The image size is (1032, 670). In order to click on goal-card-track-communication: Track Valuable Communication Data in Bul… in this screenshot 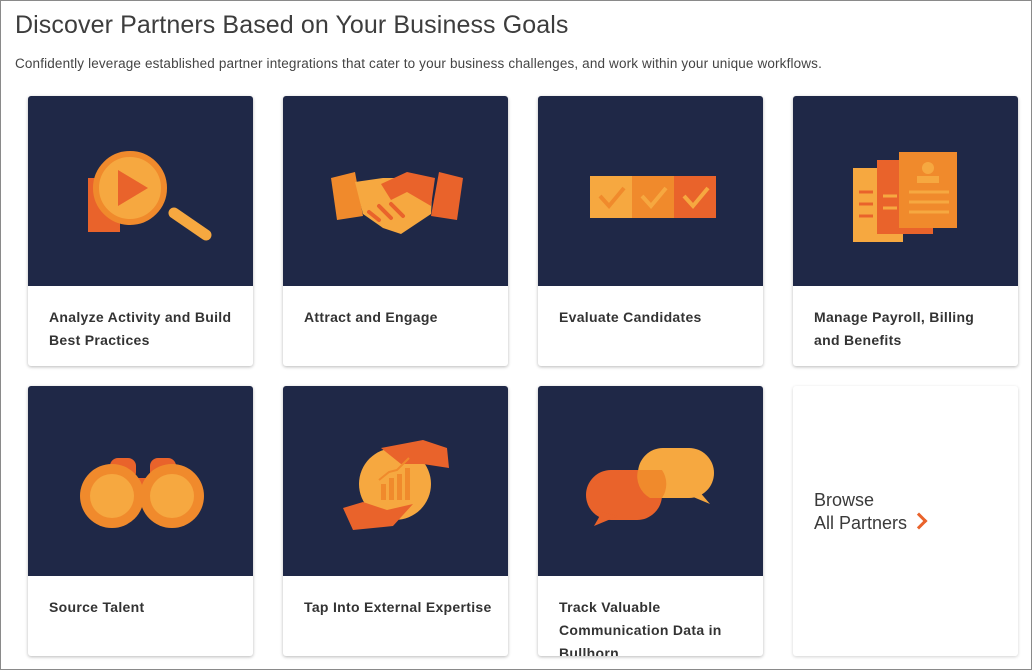, I will do `click(650, 521)`.